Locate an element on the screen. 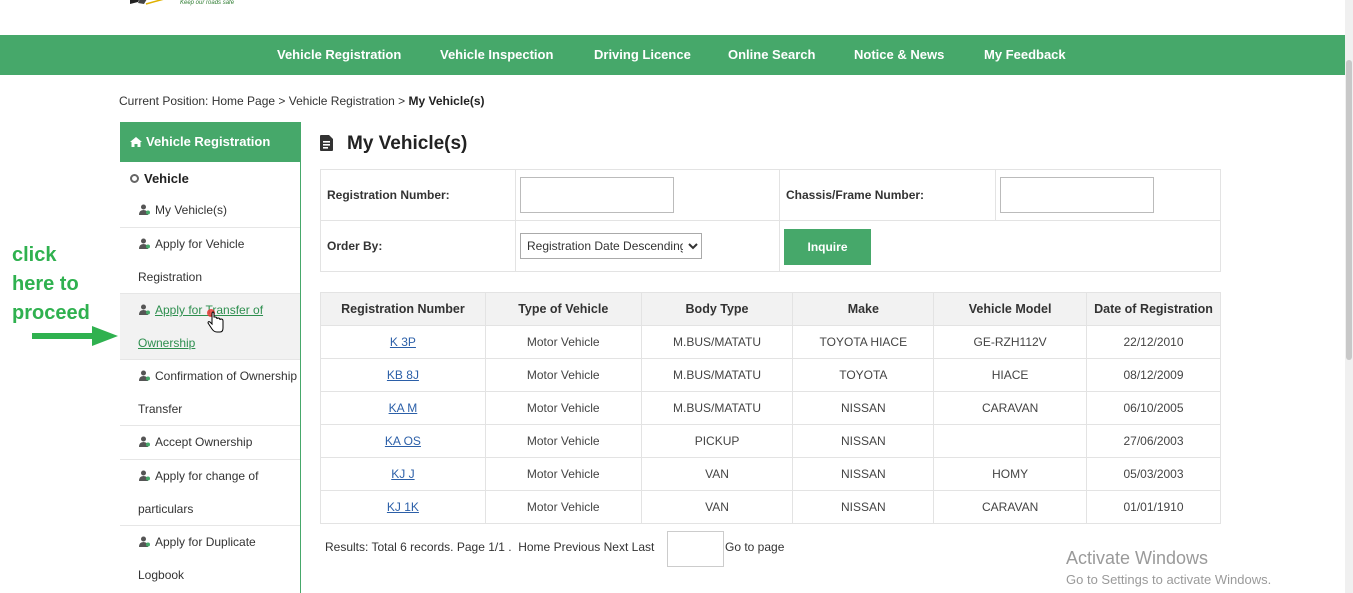 The image size is (1353, 593). nav-vehicle-inspection: Vehicle Inspection is located at coordinates (496, 55).